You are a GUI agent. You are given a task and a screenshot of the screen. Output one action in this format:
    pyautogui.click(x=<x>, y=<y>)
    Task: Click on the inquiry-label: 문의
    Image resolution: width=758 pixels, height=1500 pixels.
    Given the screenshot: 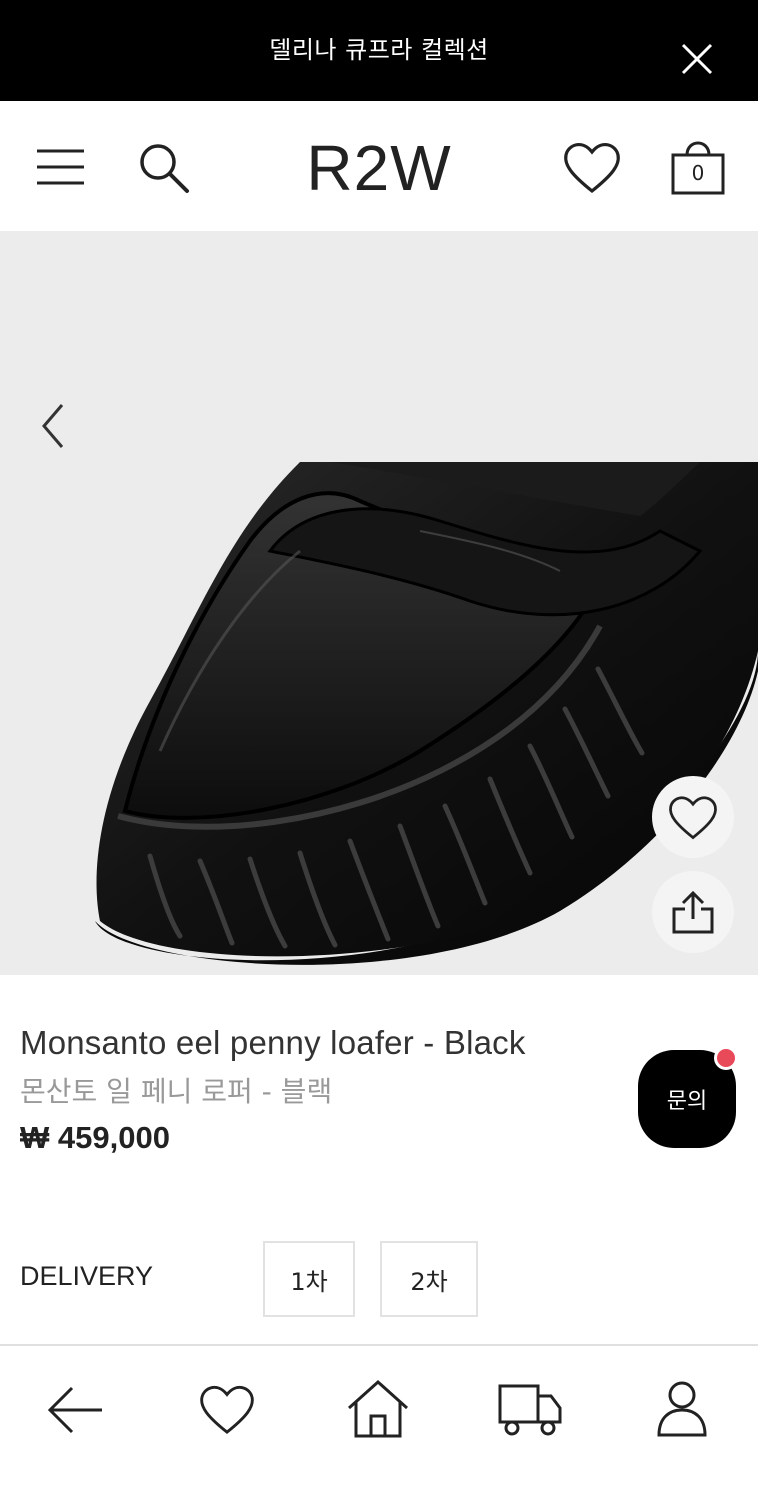 What is the action you would take?
    pyautogui.click(x=687, y=1101)
    